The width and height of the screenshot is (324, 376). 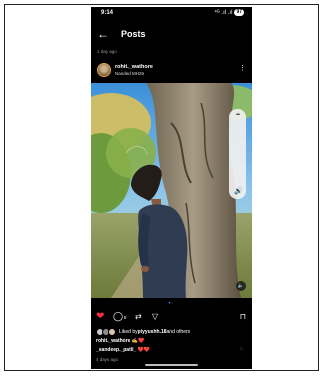 What do you see at coordinates (120, 341) in the screenshot?
I see `post-caption: rohit._wathore ✍❤️` at bounding box center [120, 341].